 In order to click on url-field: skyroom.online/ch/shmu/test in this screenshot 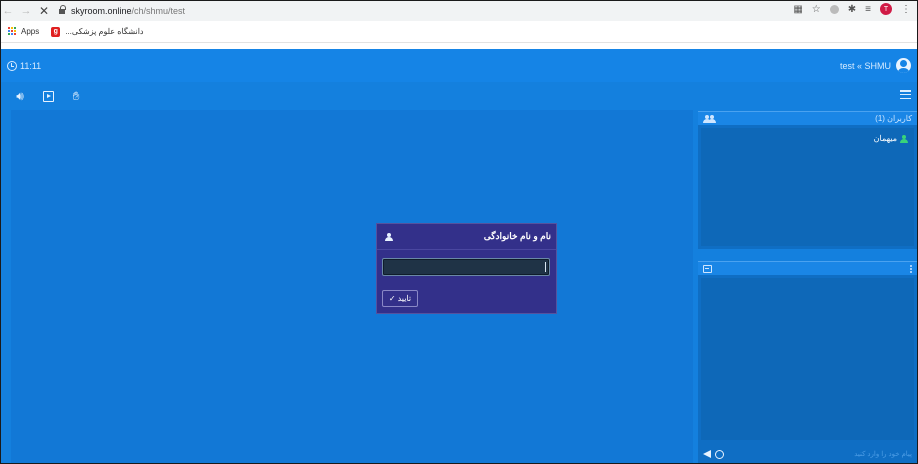, I will do `click(122, 10)`.